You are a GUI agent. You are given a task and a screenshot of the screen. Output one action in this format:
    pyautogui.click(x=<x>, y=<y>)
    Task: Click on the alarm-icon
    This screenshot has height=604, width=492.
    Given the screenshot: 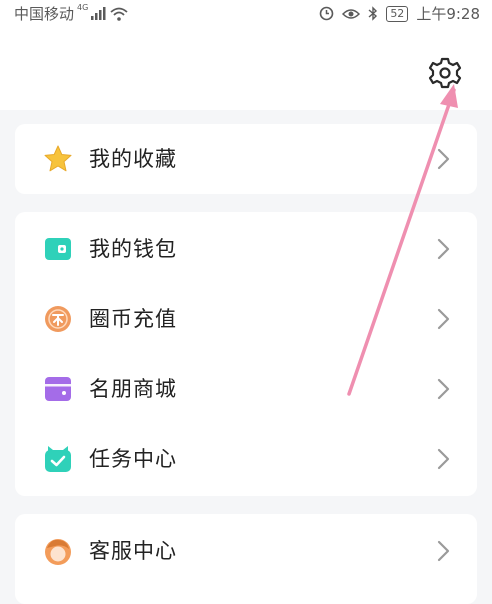 What is the action you would take?
    pyautogui.click(x=327, y=13)
    